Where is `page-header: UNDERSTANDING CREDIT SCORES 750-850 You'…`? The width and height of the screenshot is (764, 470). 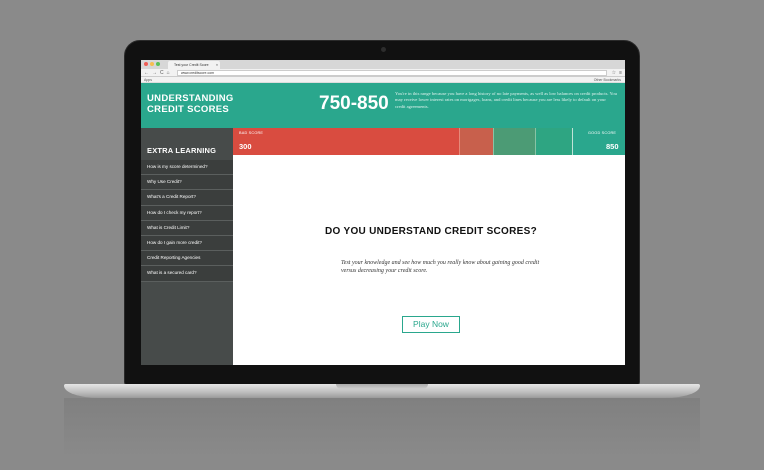
page-header: UNDERSTANDING CREDIT SCORES 750-850 You'… is located at coordinates (383, 105).